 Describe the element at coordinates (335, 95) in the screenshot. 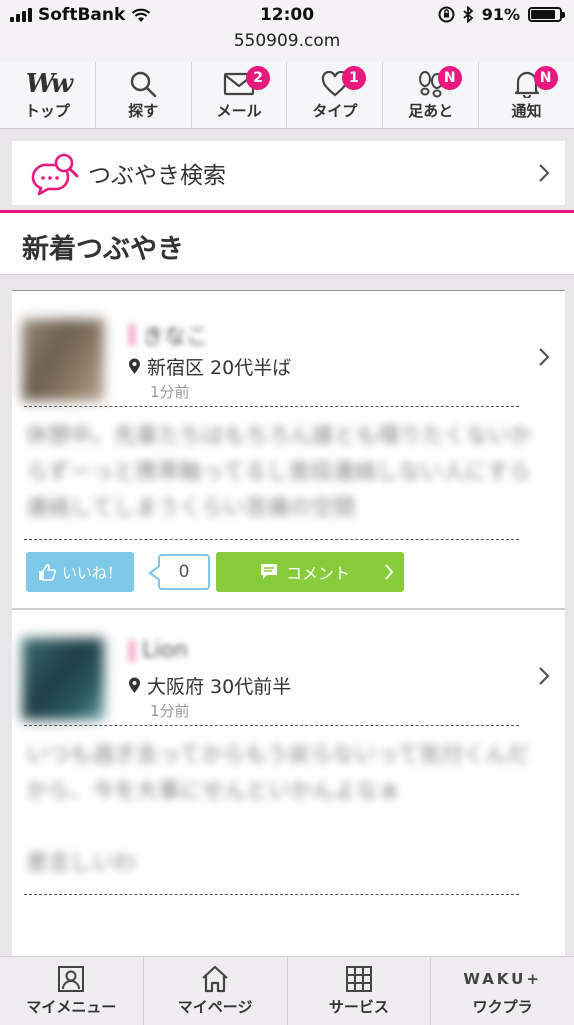

I see `nav-item-type: タイプ 1` at that location.